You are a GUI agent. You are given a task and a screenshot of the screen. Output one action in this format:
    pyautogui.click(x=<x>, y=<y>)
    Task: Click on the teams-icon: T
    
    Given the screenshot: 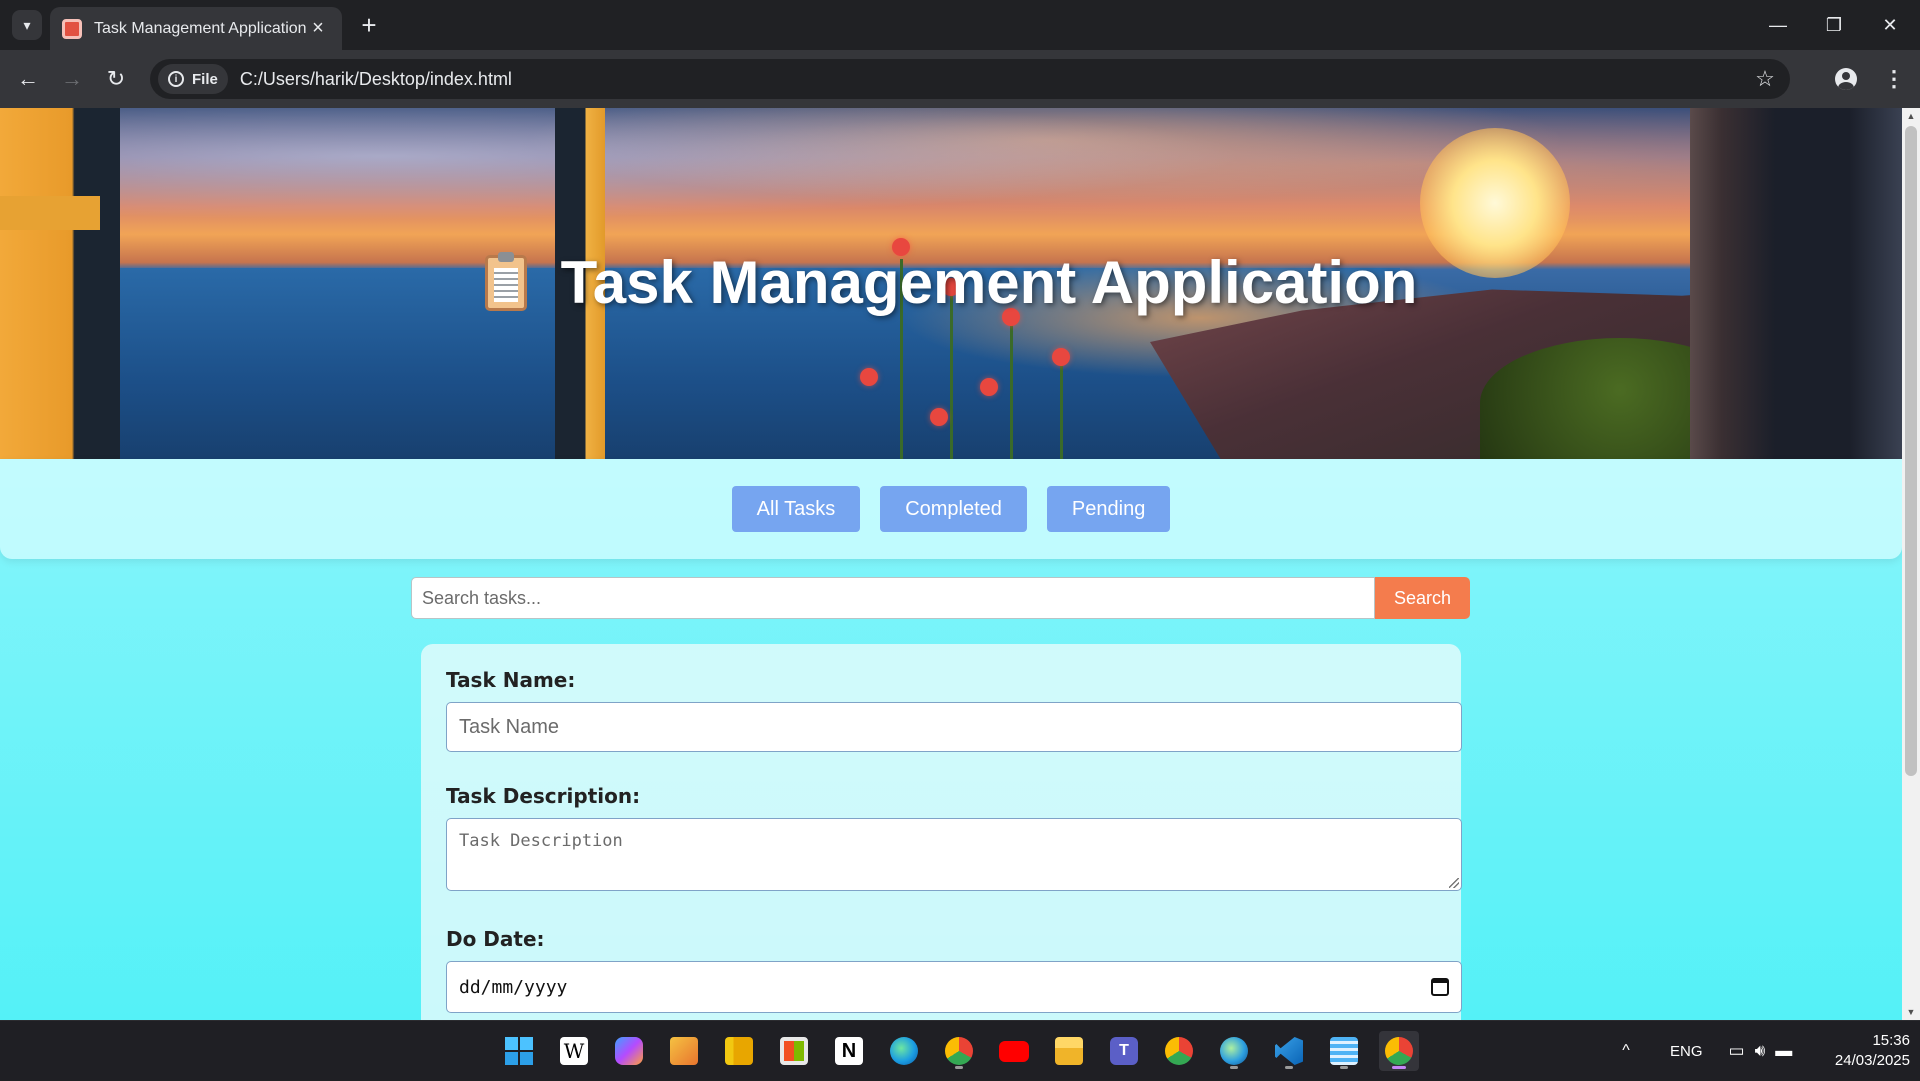 What is the action you would take?
    pyautogui.click(x=1124, y=1051)
    